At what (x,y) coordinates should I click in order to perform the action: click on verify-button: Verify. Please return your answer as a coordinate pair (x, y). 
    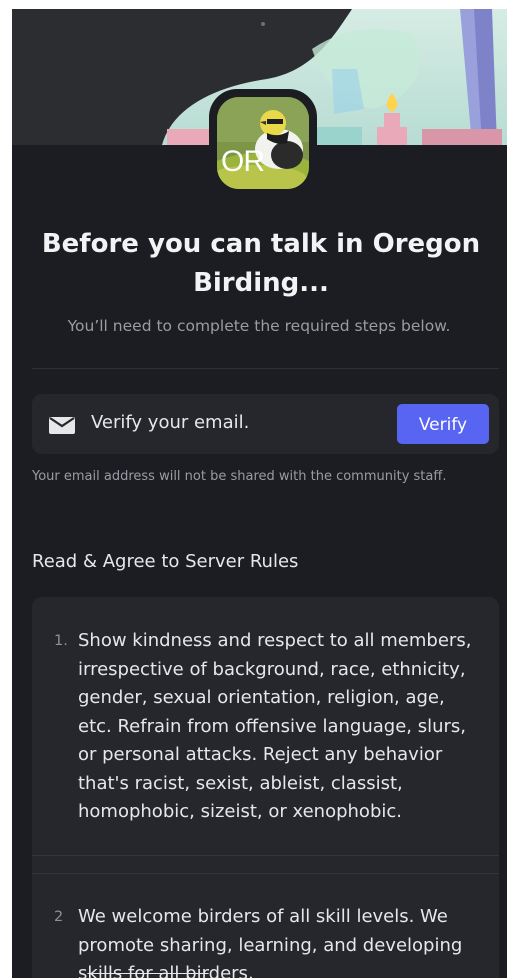
    Looking at the image, I should click on (443, 424).